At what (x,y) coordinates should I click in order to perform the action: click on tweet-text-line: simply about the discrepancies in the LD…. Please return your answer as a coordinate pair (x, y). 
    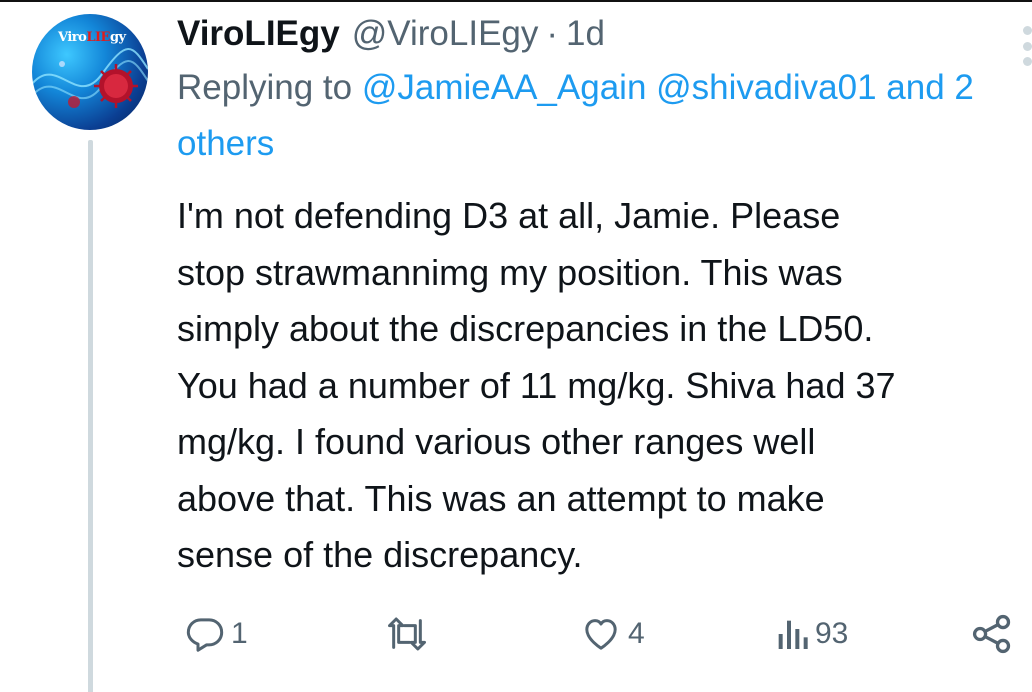
    Looking at the image, I should click on (525, 328).